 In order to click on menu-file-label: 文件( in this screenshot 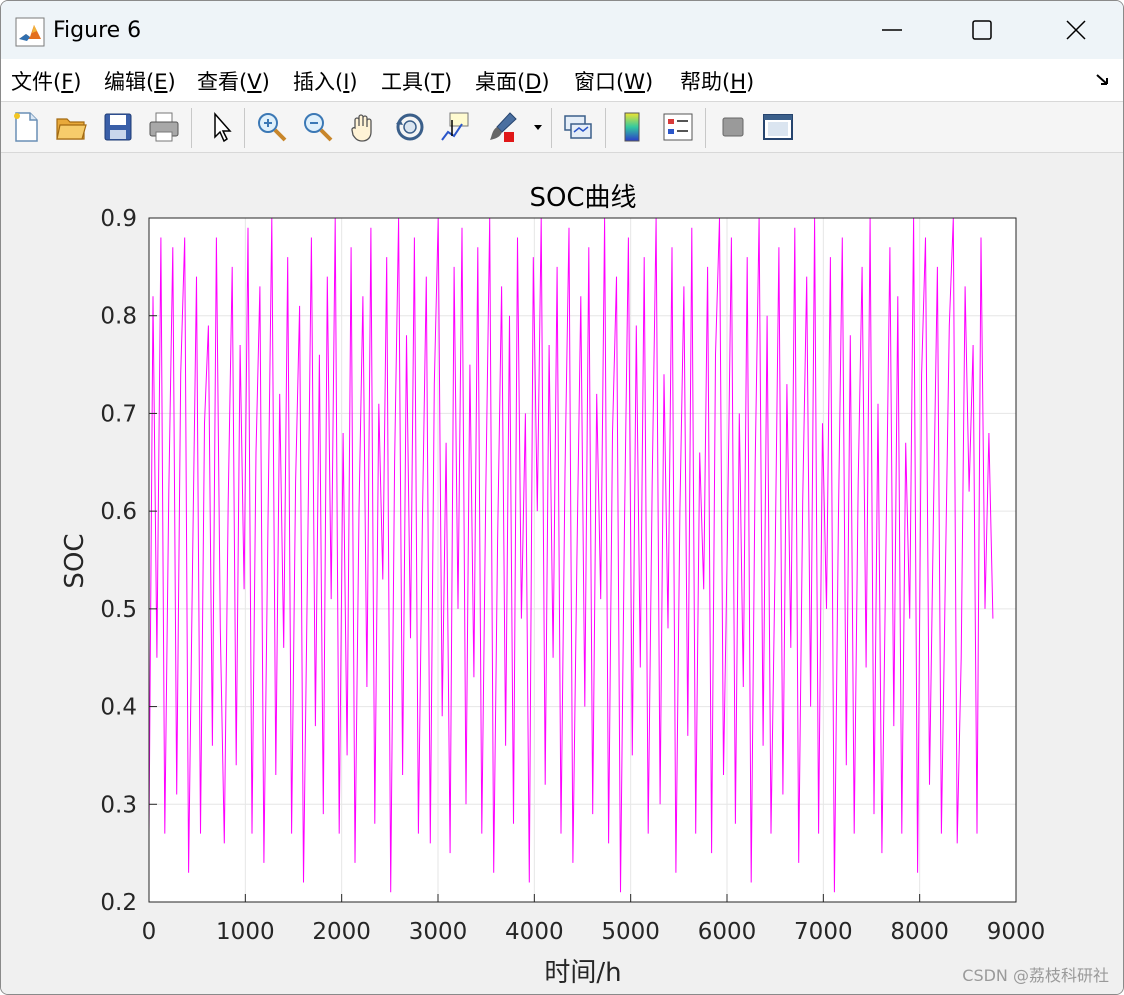, I will do `click(36, 82)`.